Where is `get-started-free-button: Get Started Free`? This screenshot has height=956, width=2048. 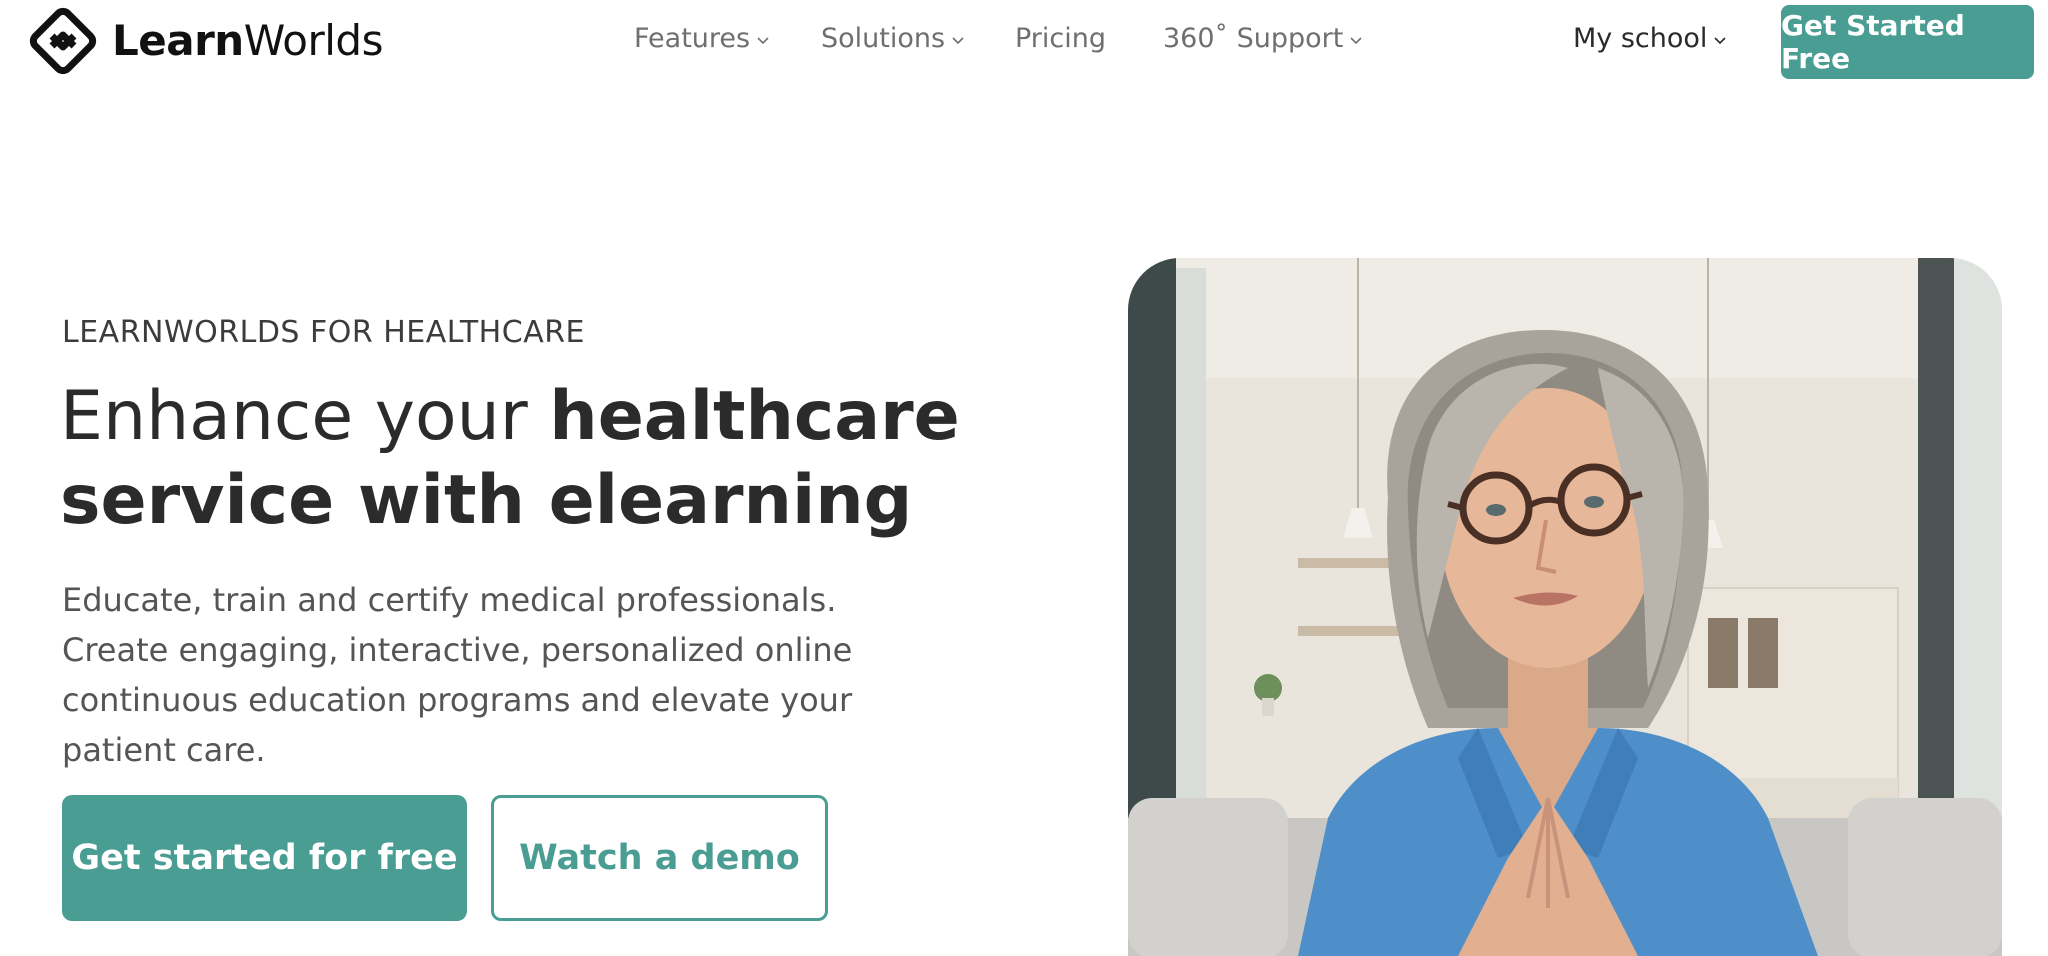 get-started-free-button: Get Started Free is located at coordinates (1907, 42).